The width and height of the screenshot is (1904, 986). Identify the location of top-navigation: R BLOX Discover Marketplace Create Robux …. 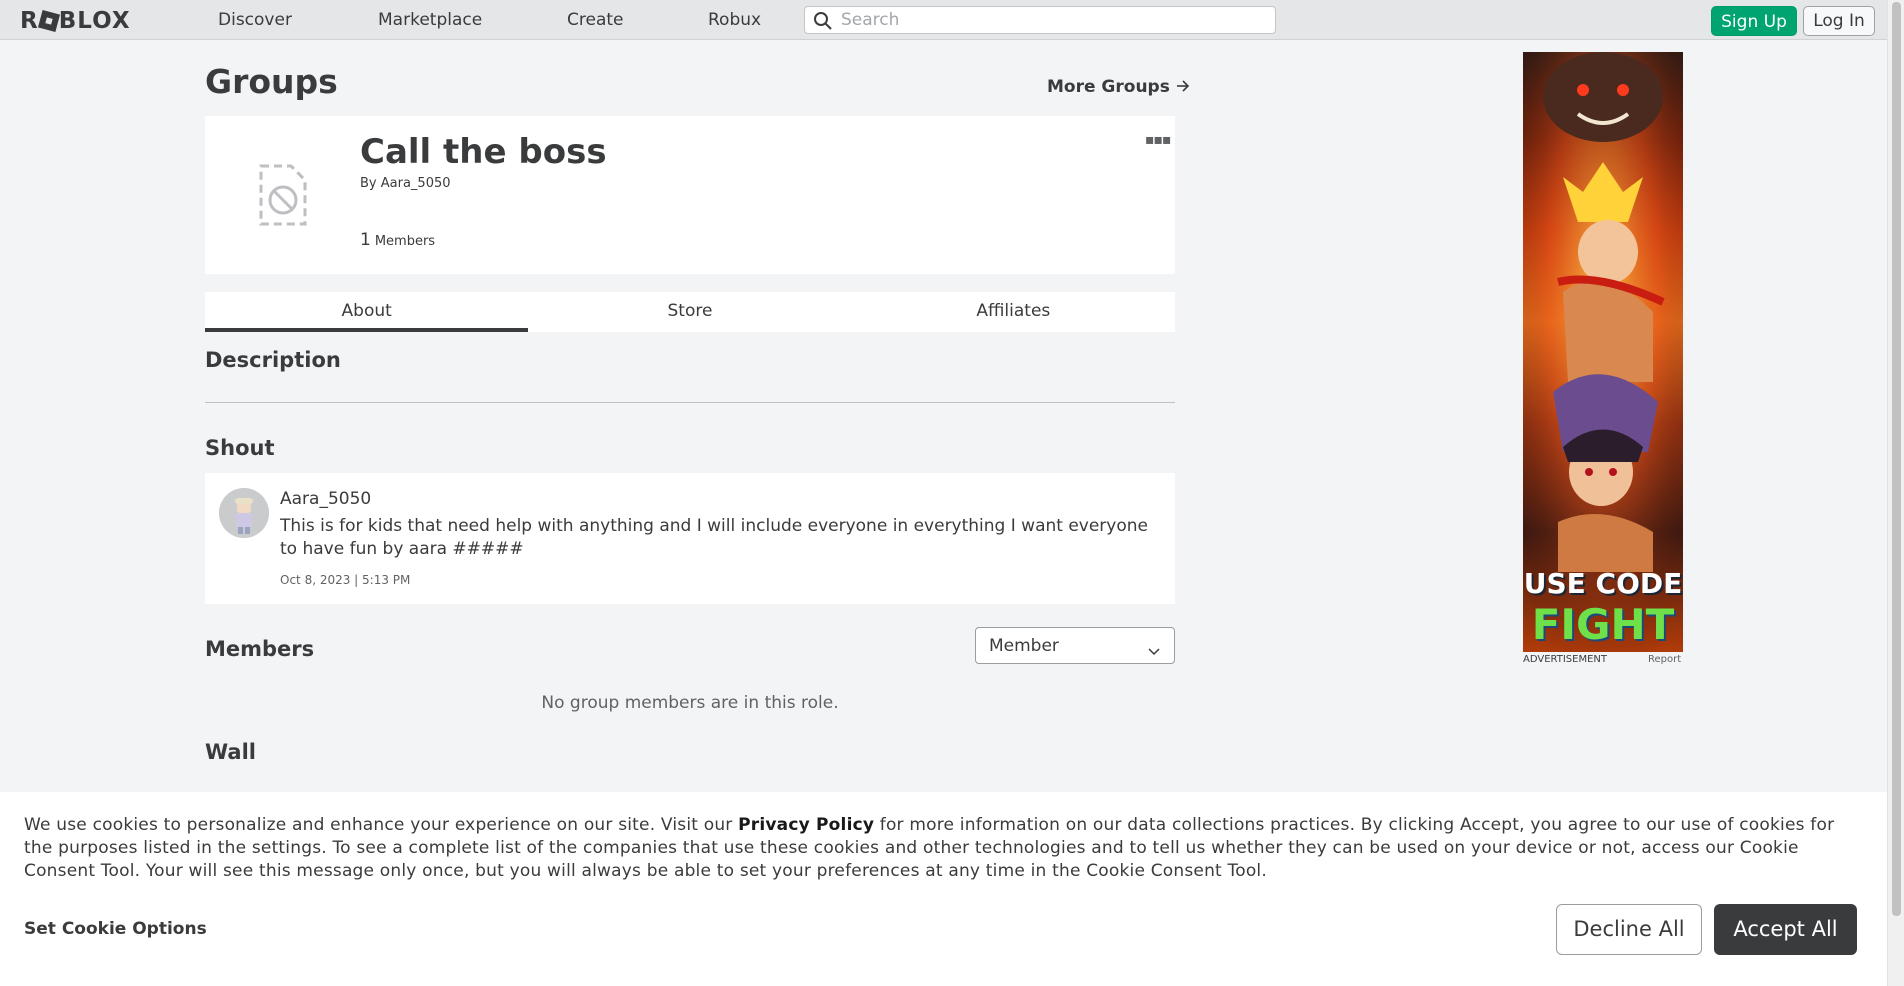
(943, 20).